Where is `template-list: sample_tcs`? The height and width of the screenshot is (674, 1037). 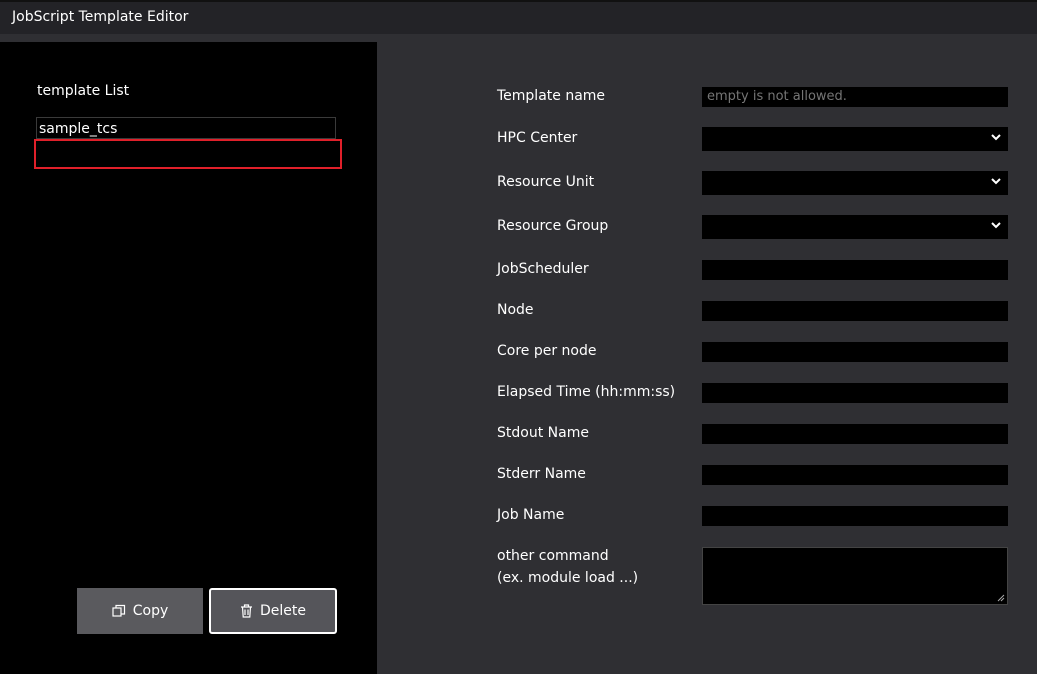 template-list: sample_tcs is located at coordinates (188, 143).